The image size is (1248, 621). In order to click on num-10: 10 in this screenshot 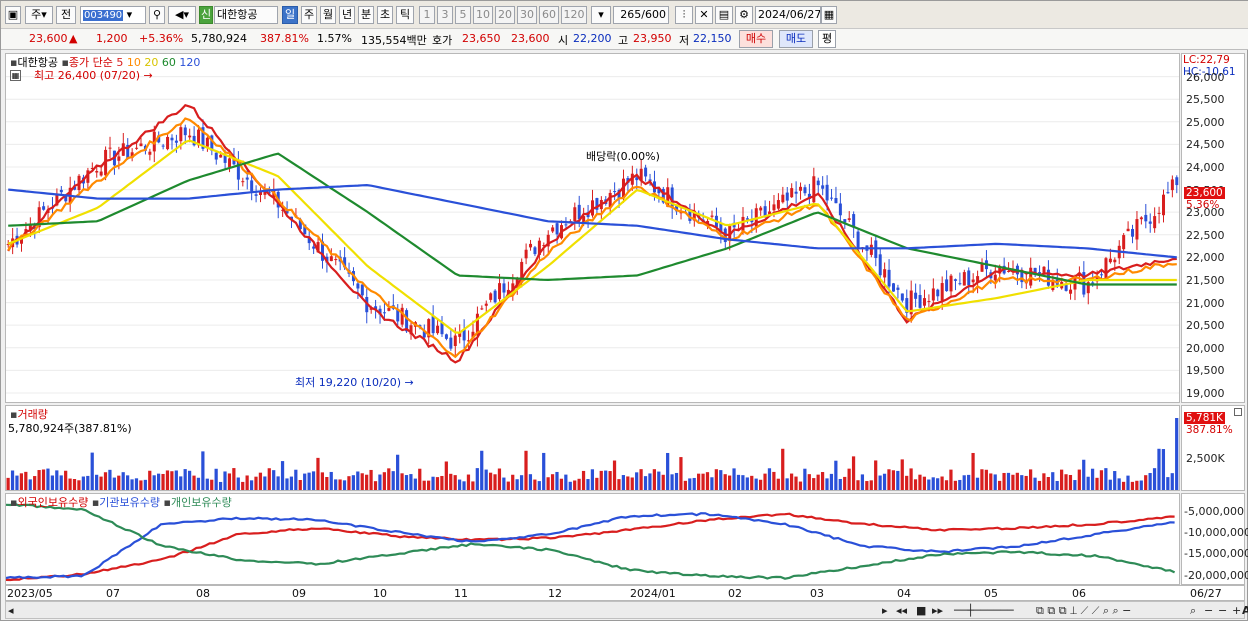, I will do `click(483, 15)`.